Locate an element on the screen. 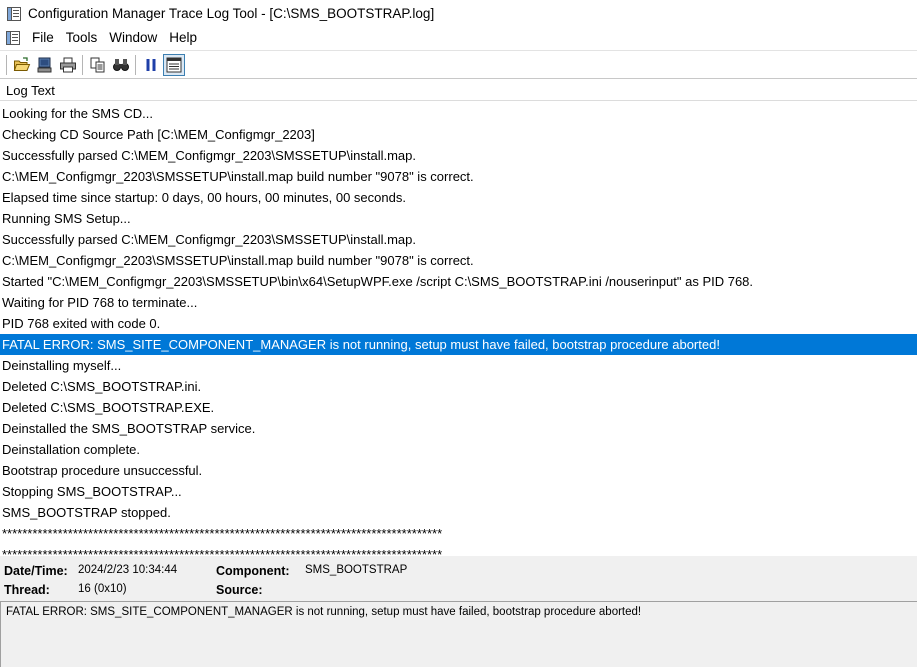 This screenshot has width=917, height=667. details-pane-button is located at coordinates (174, 64).